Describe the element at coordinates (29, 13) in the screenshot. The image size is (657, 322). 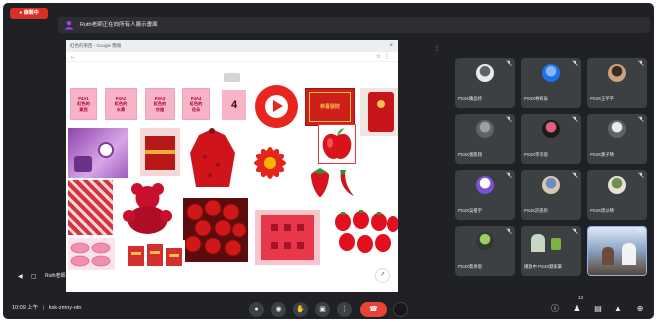
I see `recording-badge: ● 錄製中` at that location.